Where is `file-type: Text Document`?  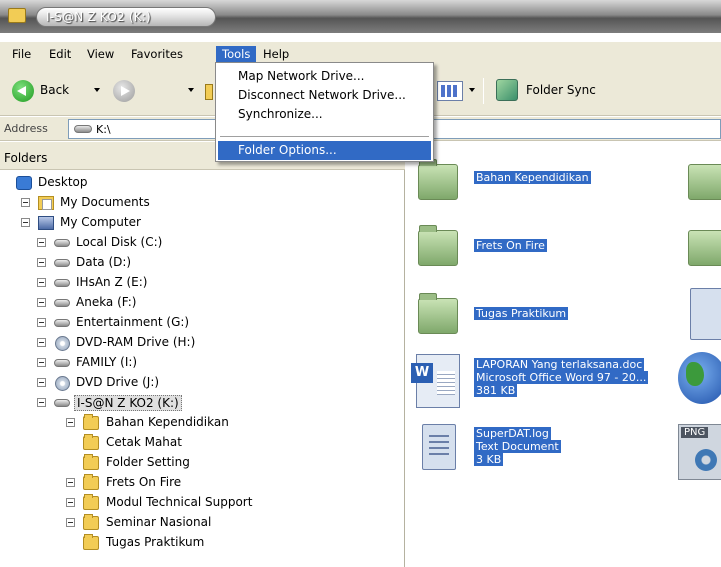 file-type: Text Document is located at coordinates (517, 446).